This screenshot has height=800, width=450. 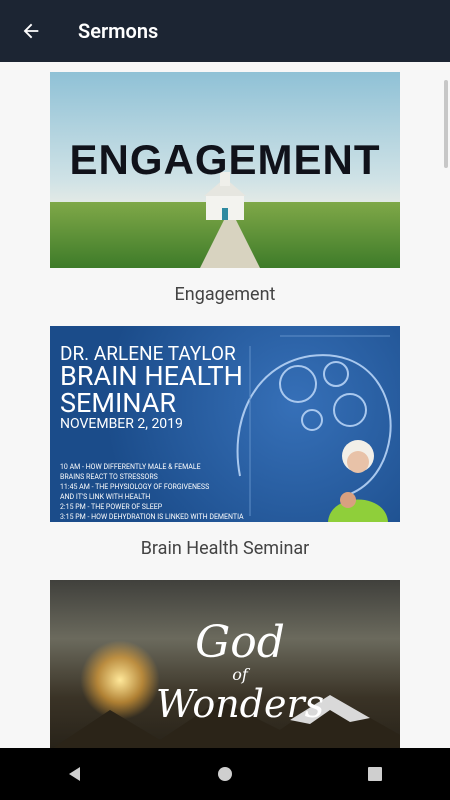 I want to click on nav-home-icon, so click(x=225, y=774).